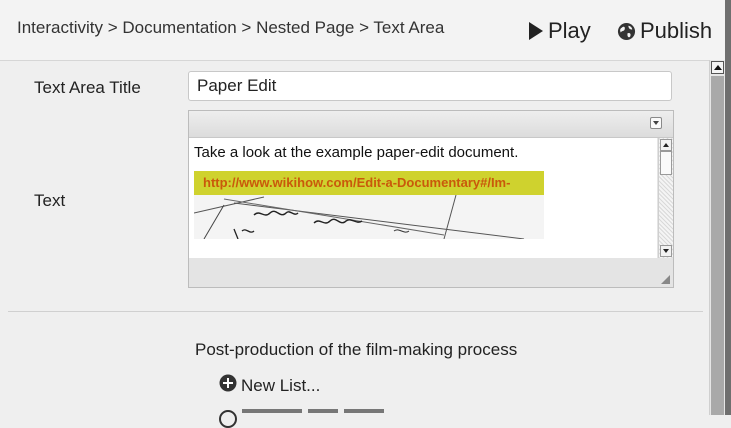  I want to click on window-edge, so click(728, 207).